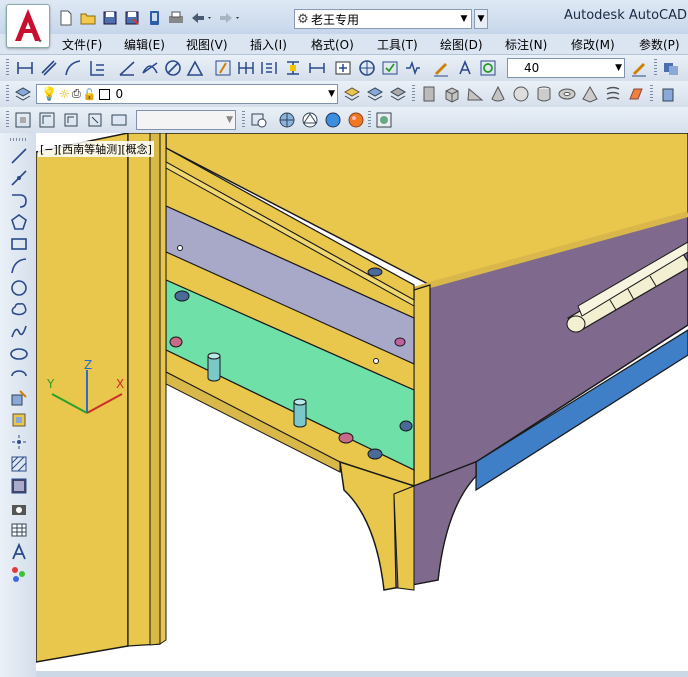 This screenshot has width=688, height=677. I want to click on menu-view: 视图(V), so click(207, 44).